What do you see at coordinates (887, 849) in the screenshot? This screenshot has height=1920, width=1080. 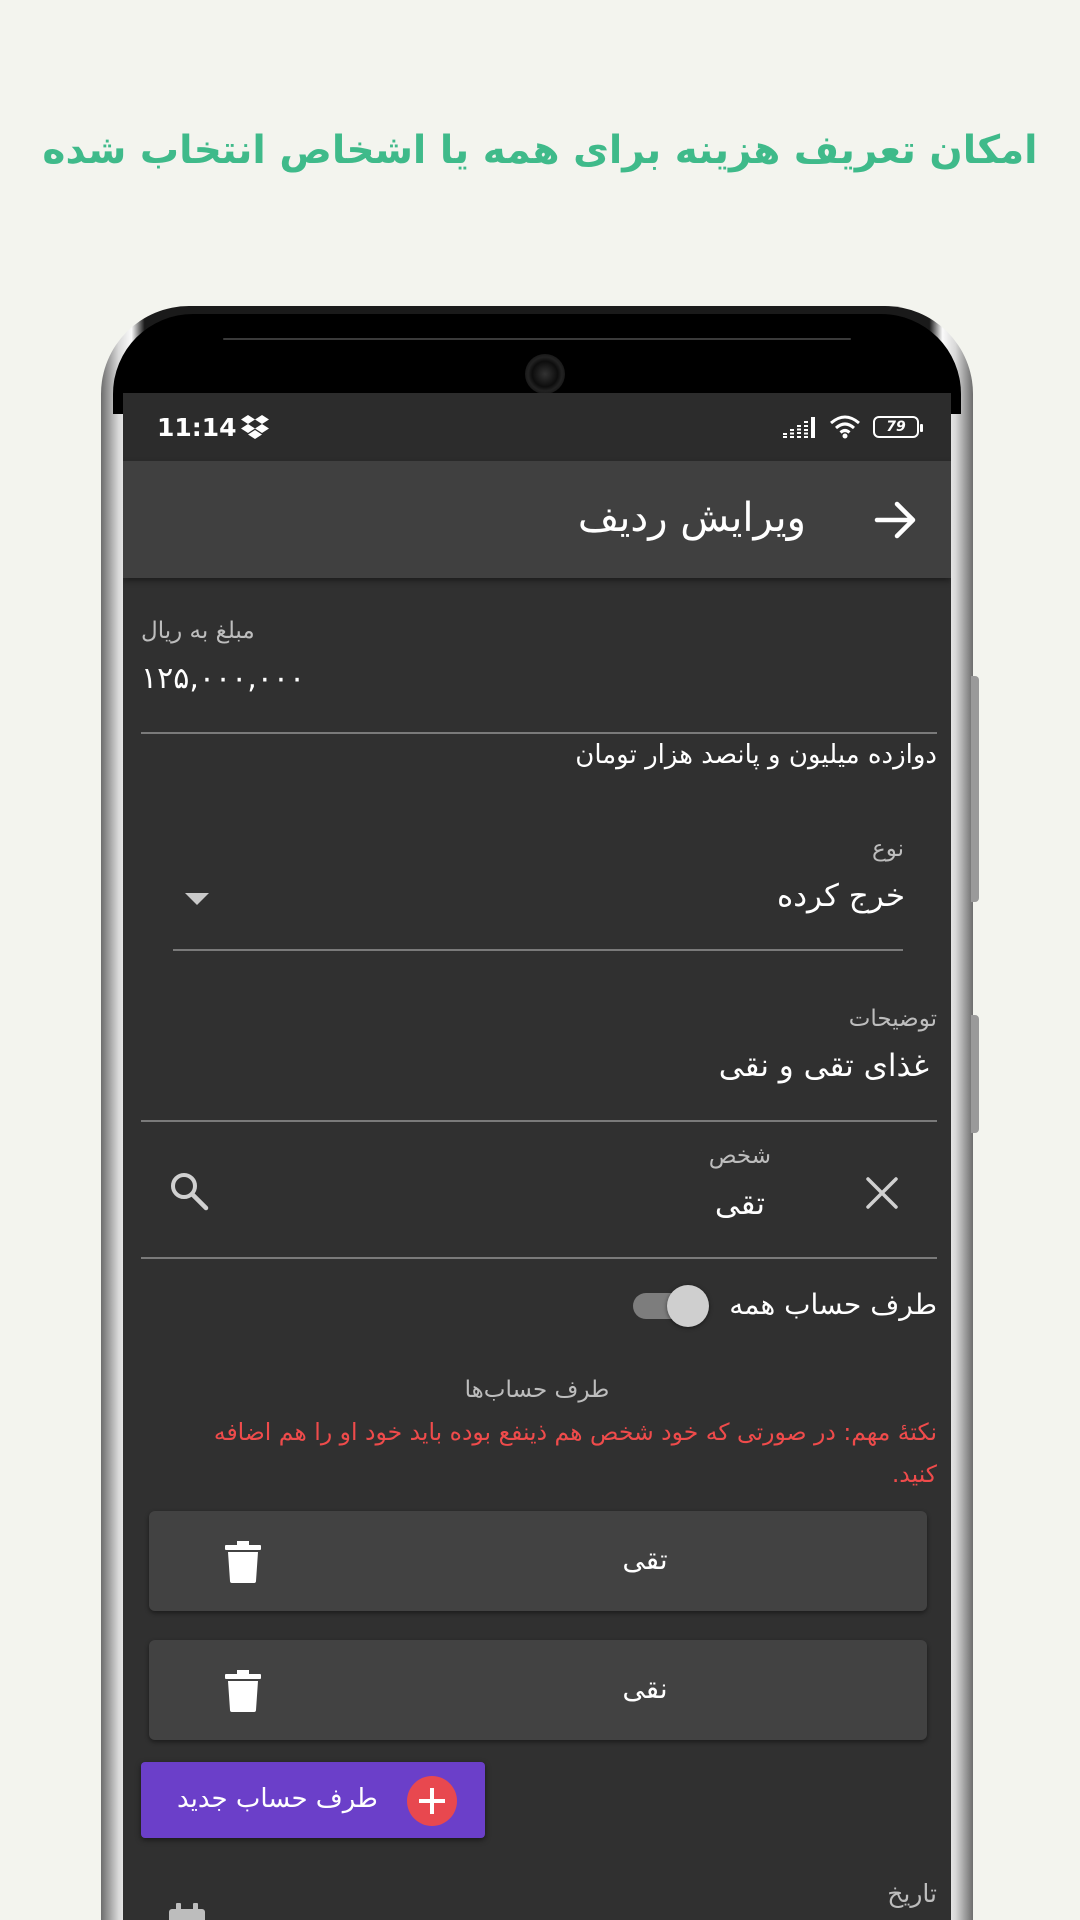 I see `type-label: نوع` at bounding box center [887, 849].